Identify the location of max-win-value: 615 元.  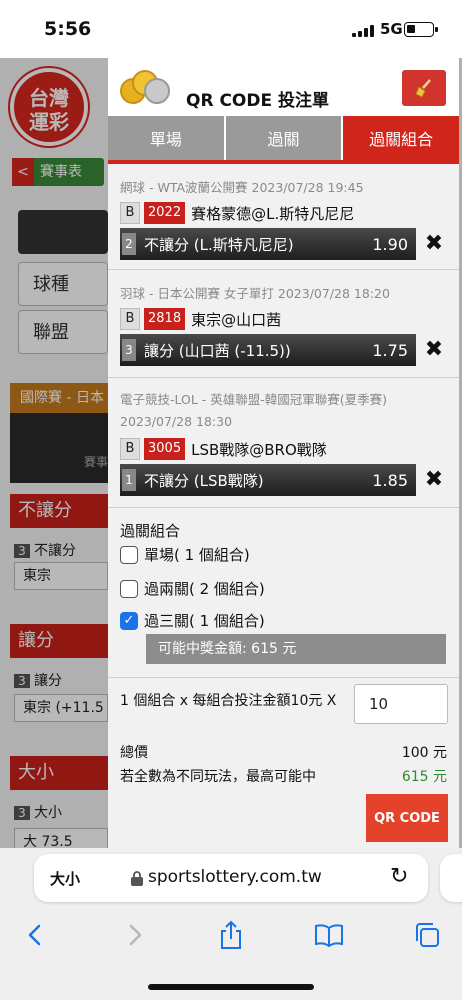
(424, 777).